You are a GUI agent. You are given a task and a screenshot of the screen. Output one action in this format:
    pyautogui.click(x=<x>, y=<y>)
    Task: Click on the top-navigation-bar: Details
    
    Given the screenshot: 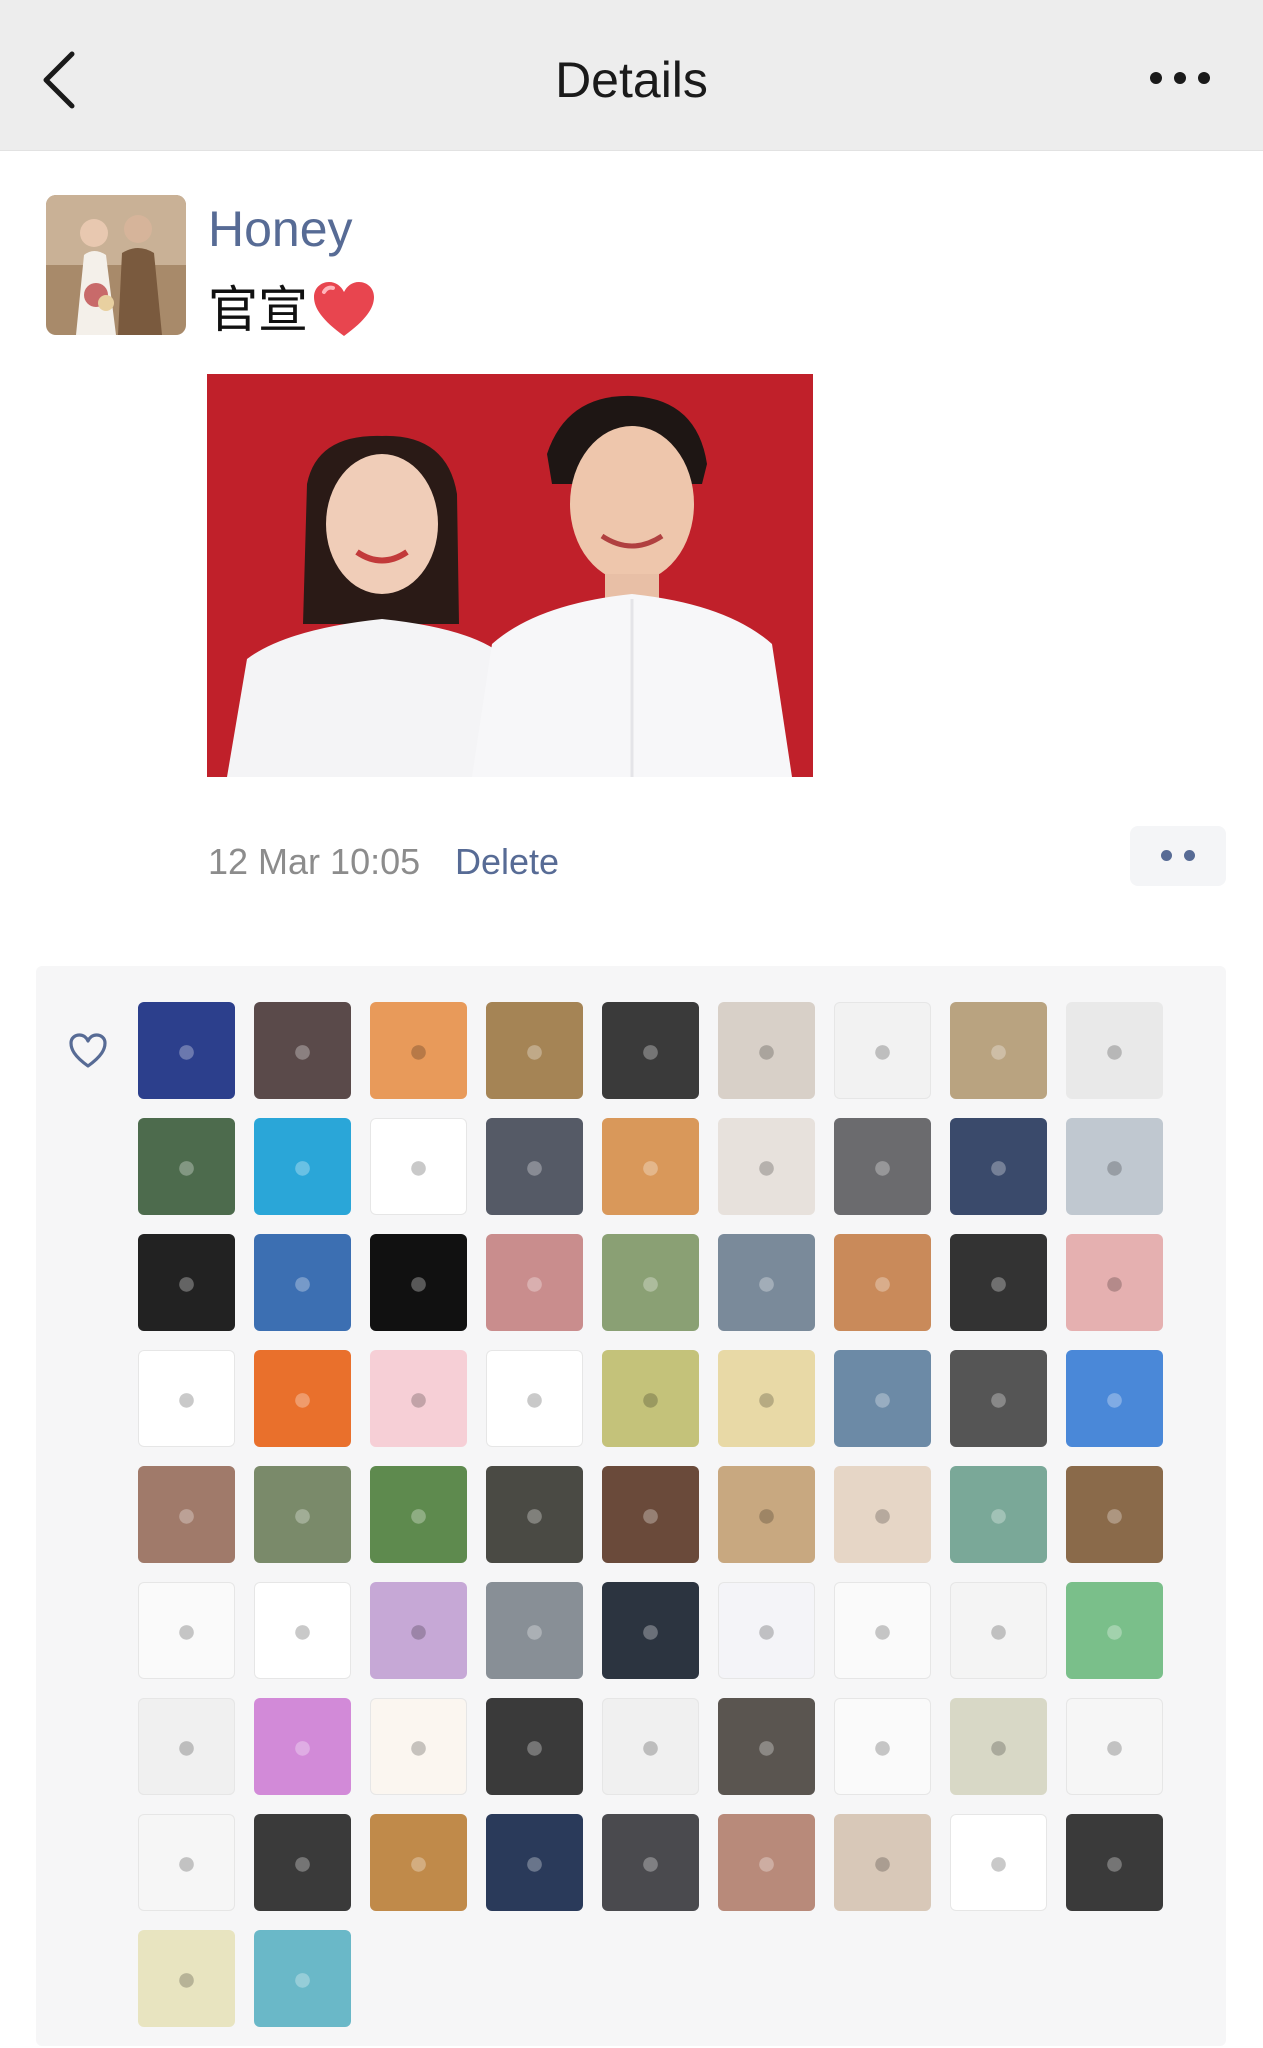 What is the action you would take?
    pyautogui.click(x=631, y=75)
    